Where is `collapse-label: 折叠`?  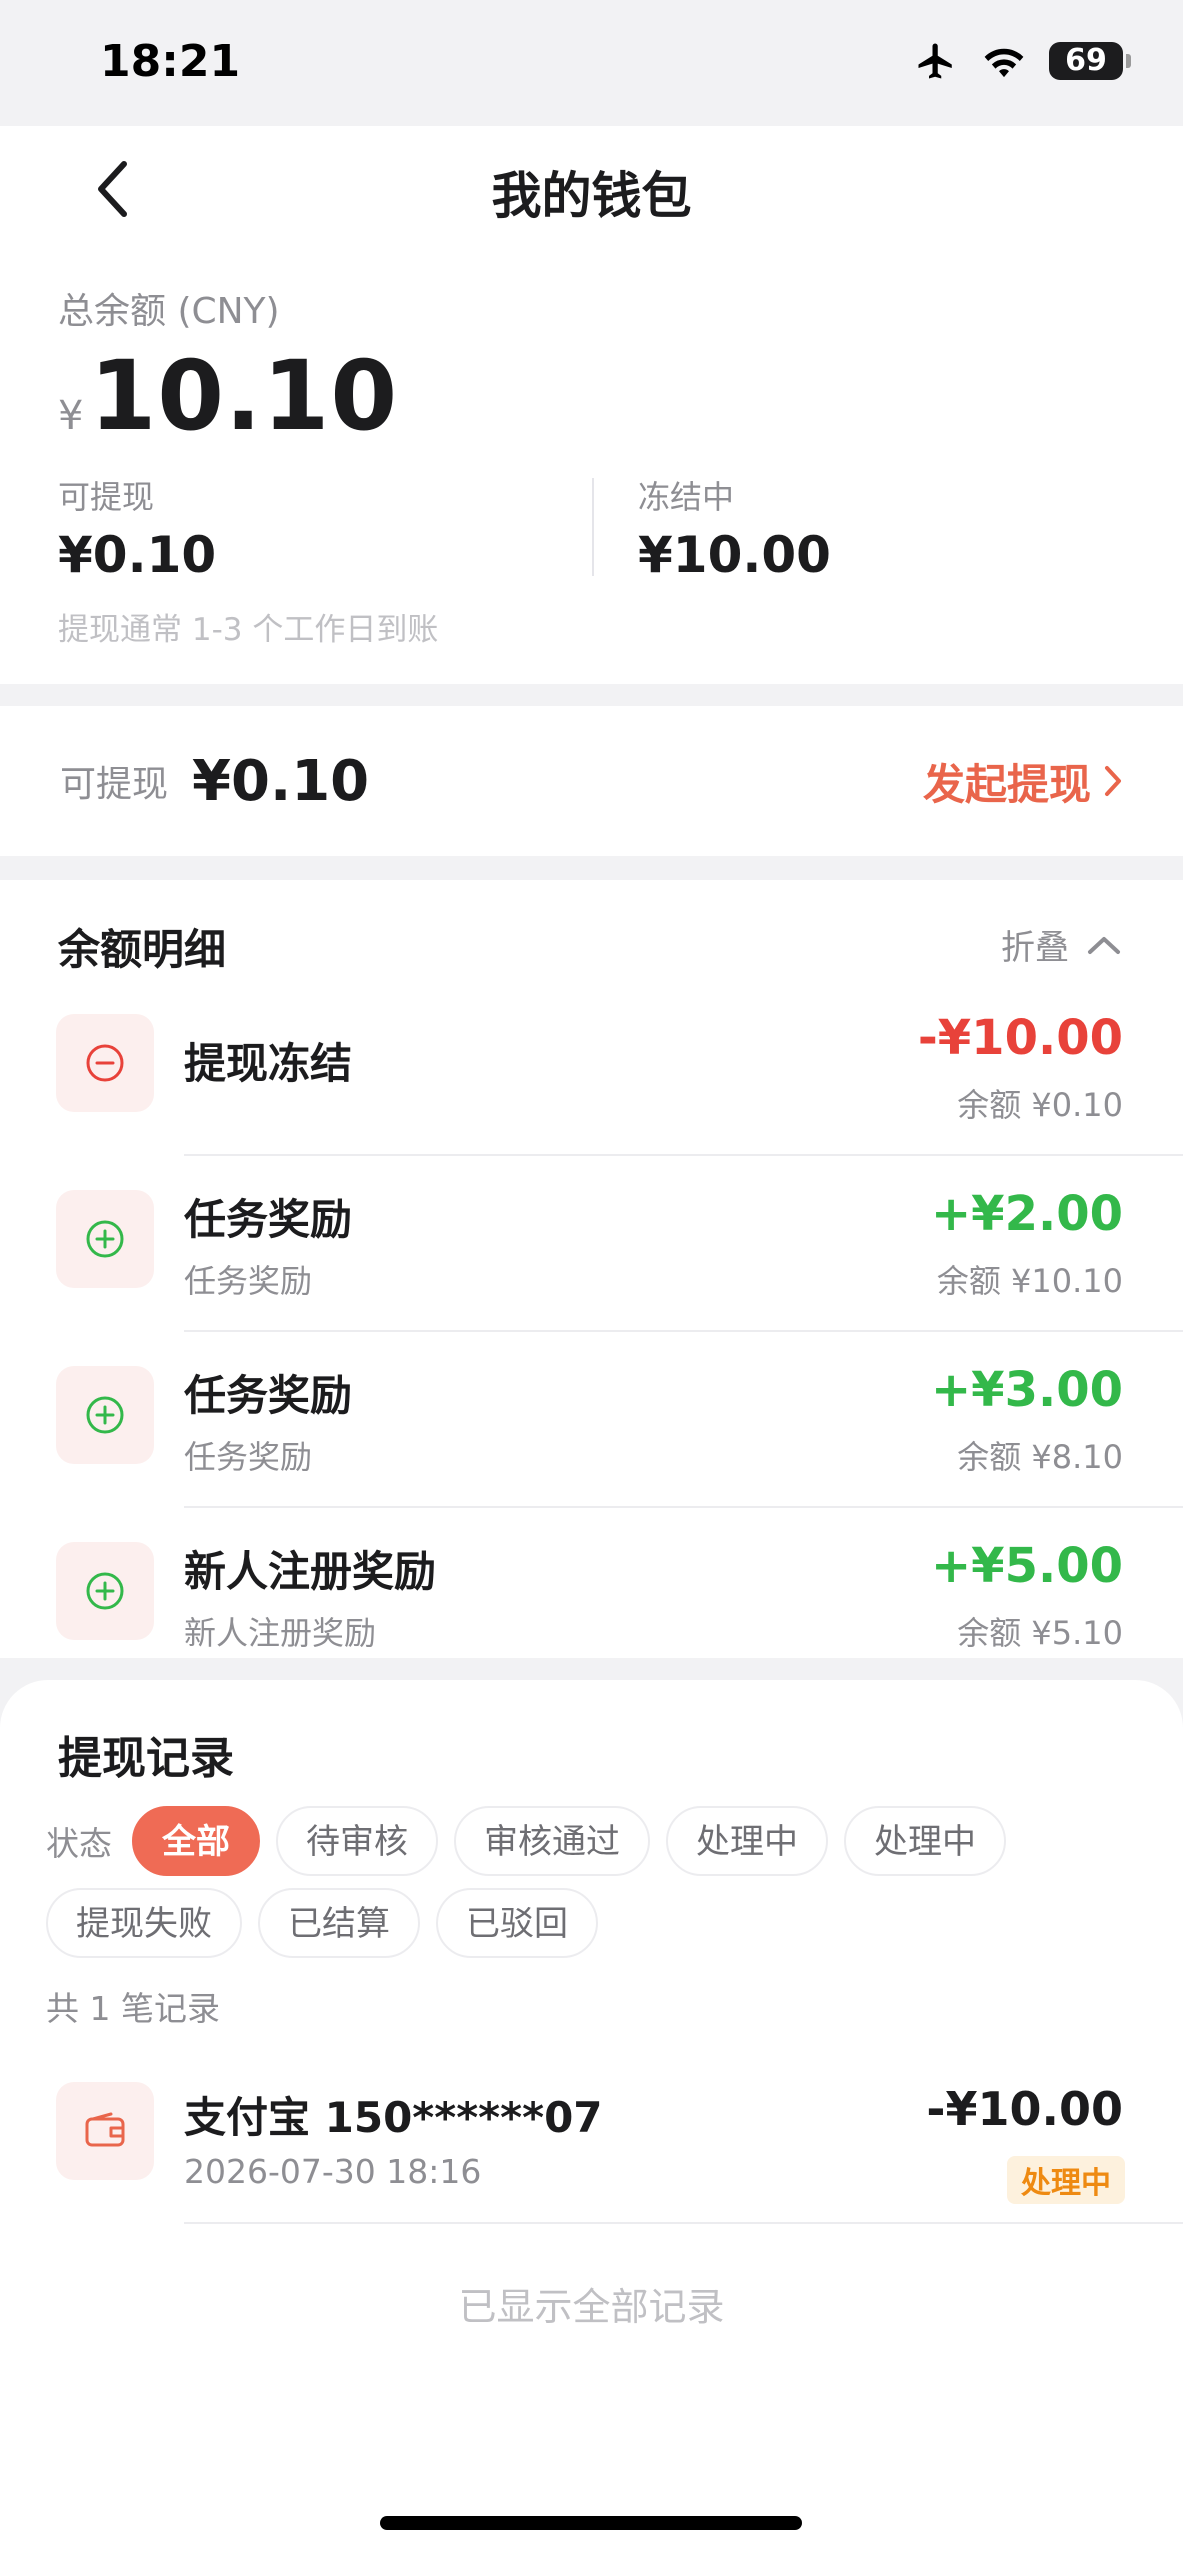 collapse-label: 折叠 is located at coordinates (1035, 948).